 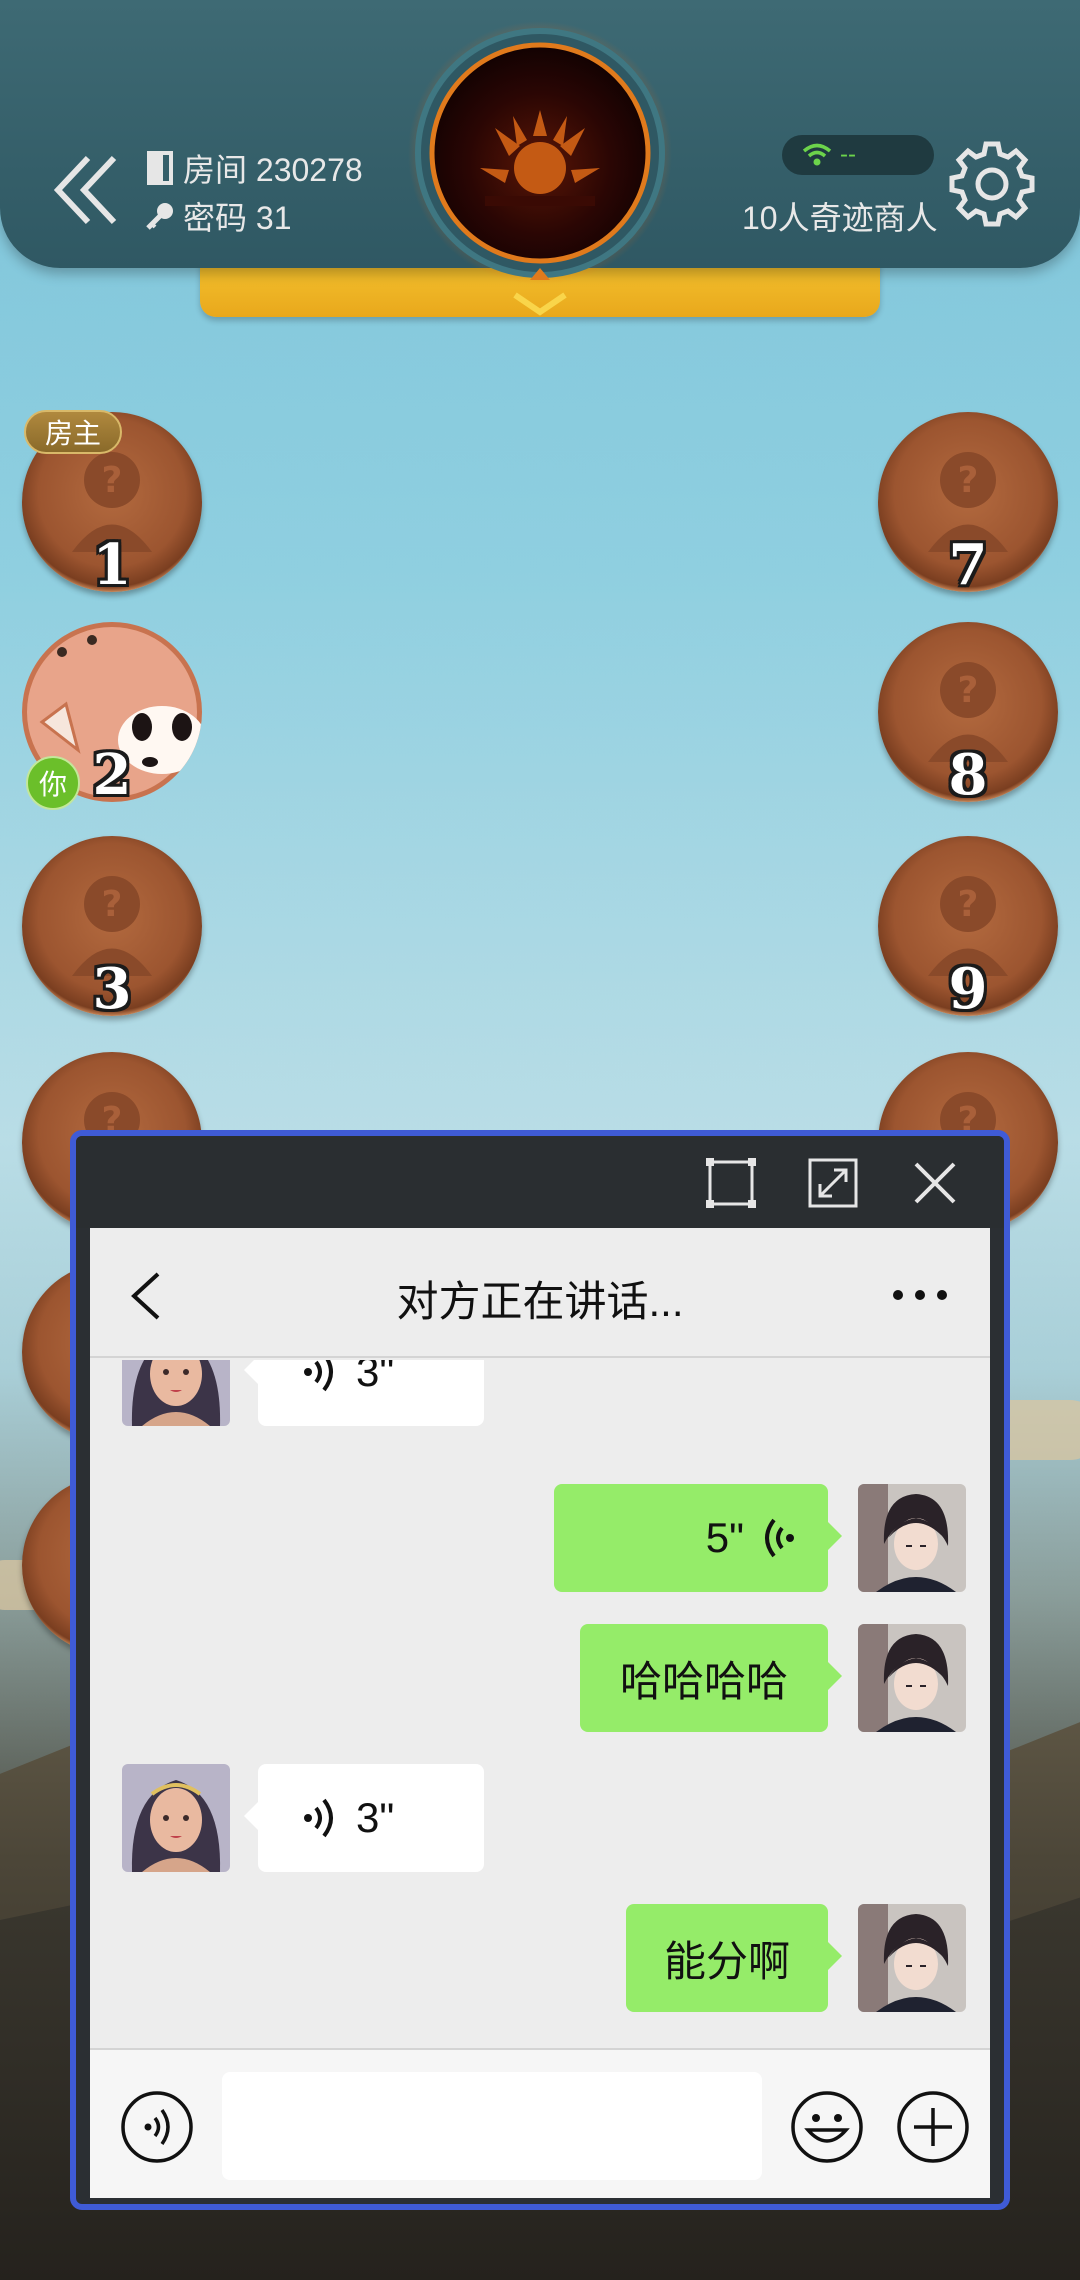 I want to click on chevron-down-icon, so click(x=540, y=304).